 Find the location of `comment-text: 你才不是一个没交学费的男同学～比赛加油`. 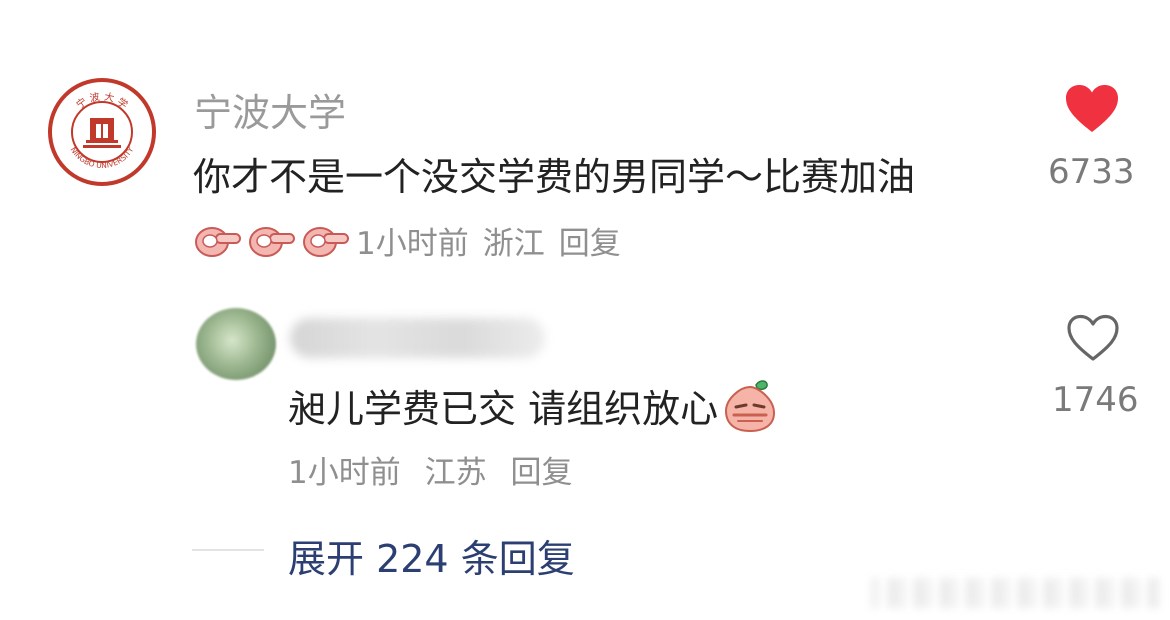

comment-text: 你才不是一个没交学费的男同学～比赛加油 is located at coordinates (554, 177).